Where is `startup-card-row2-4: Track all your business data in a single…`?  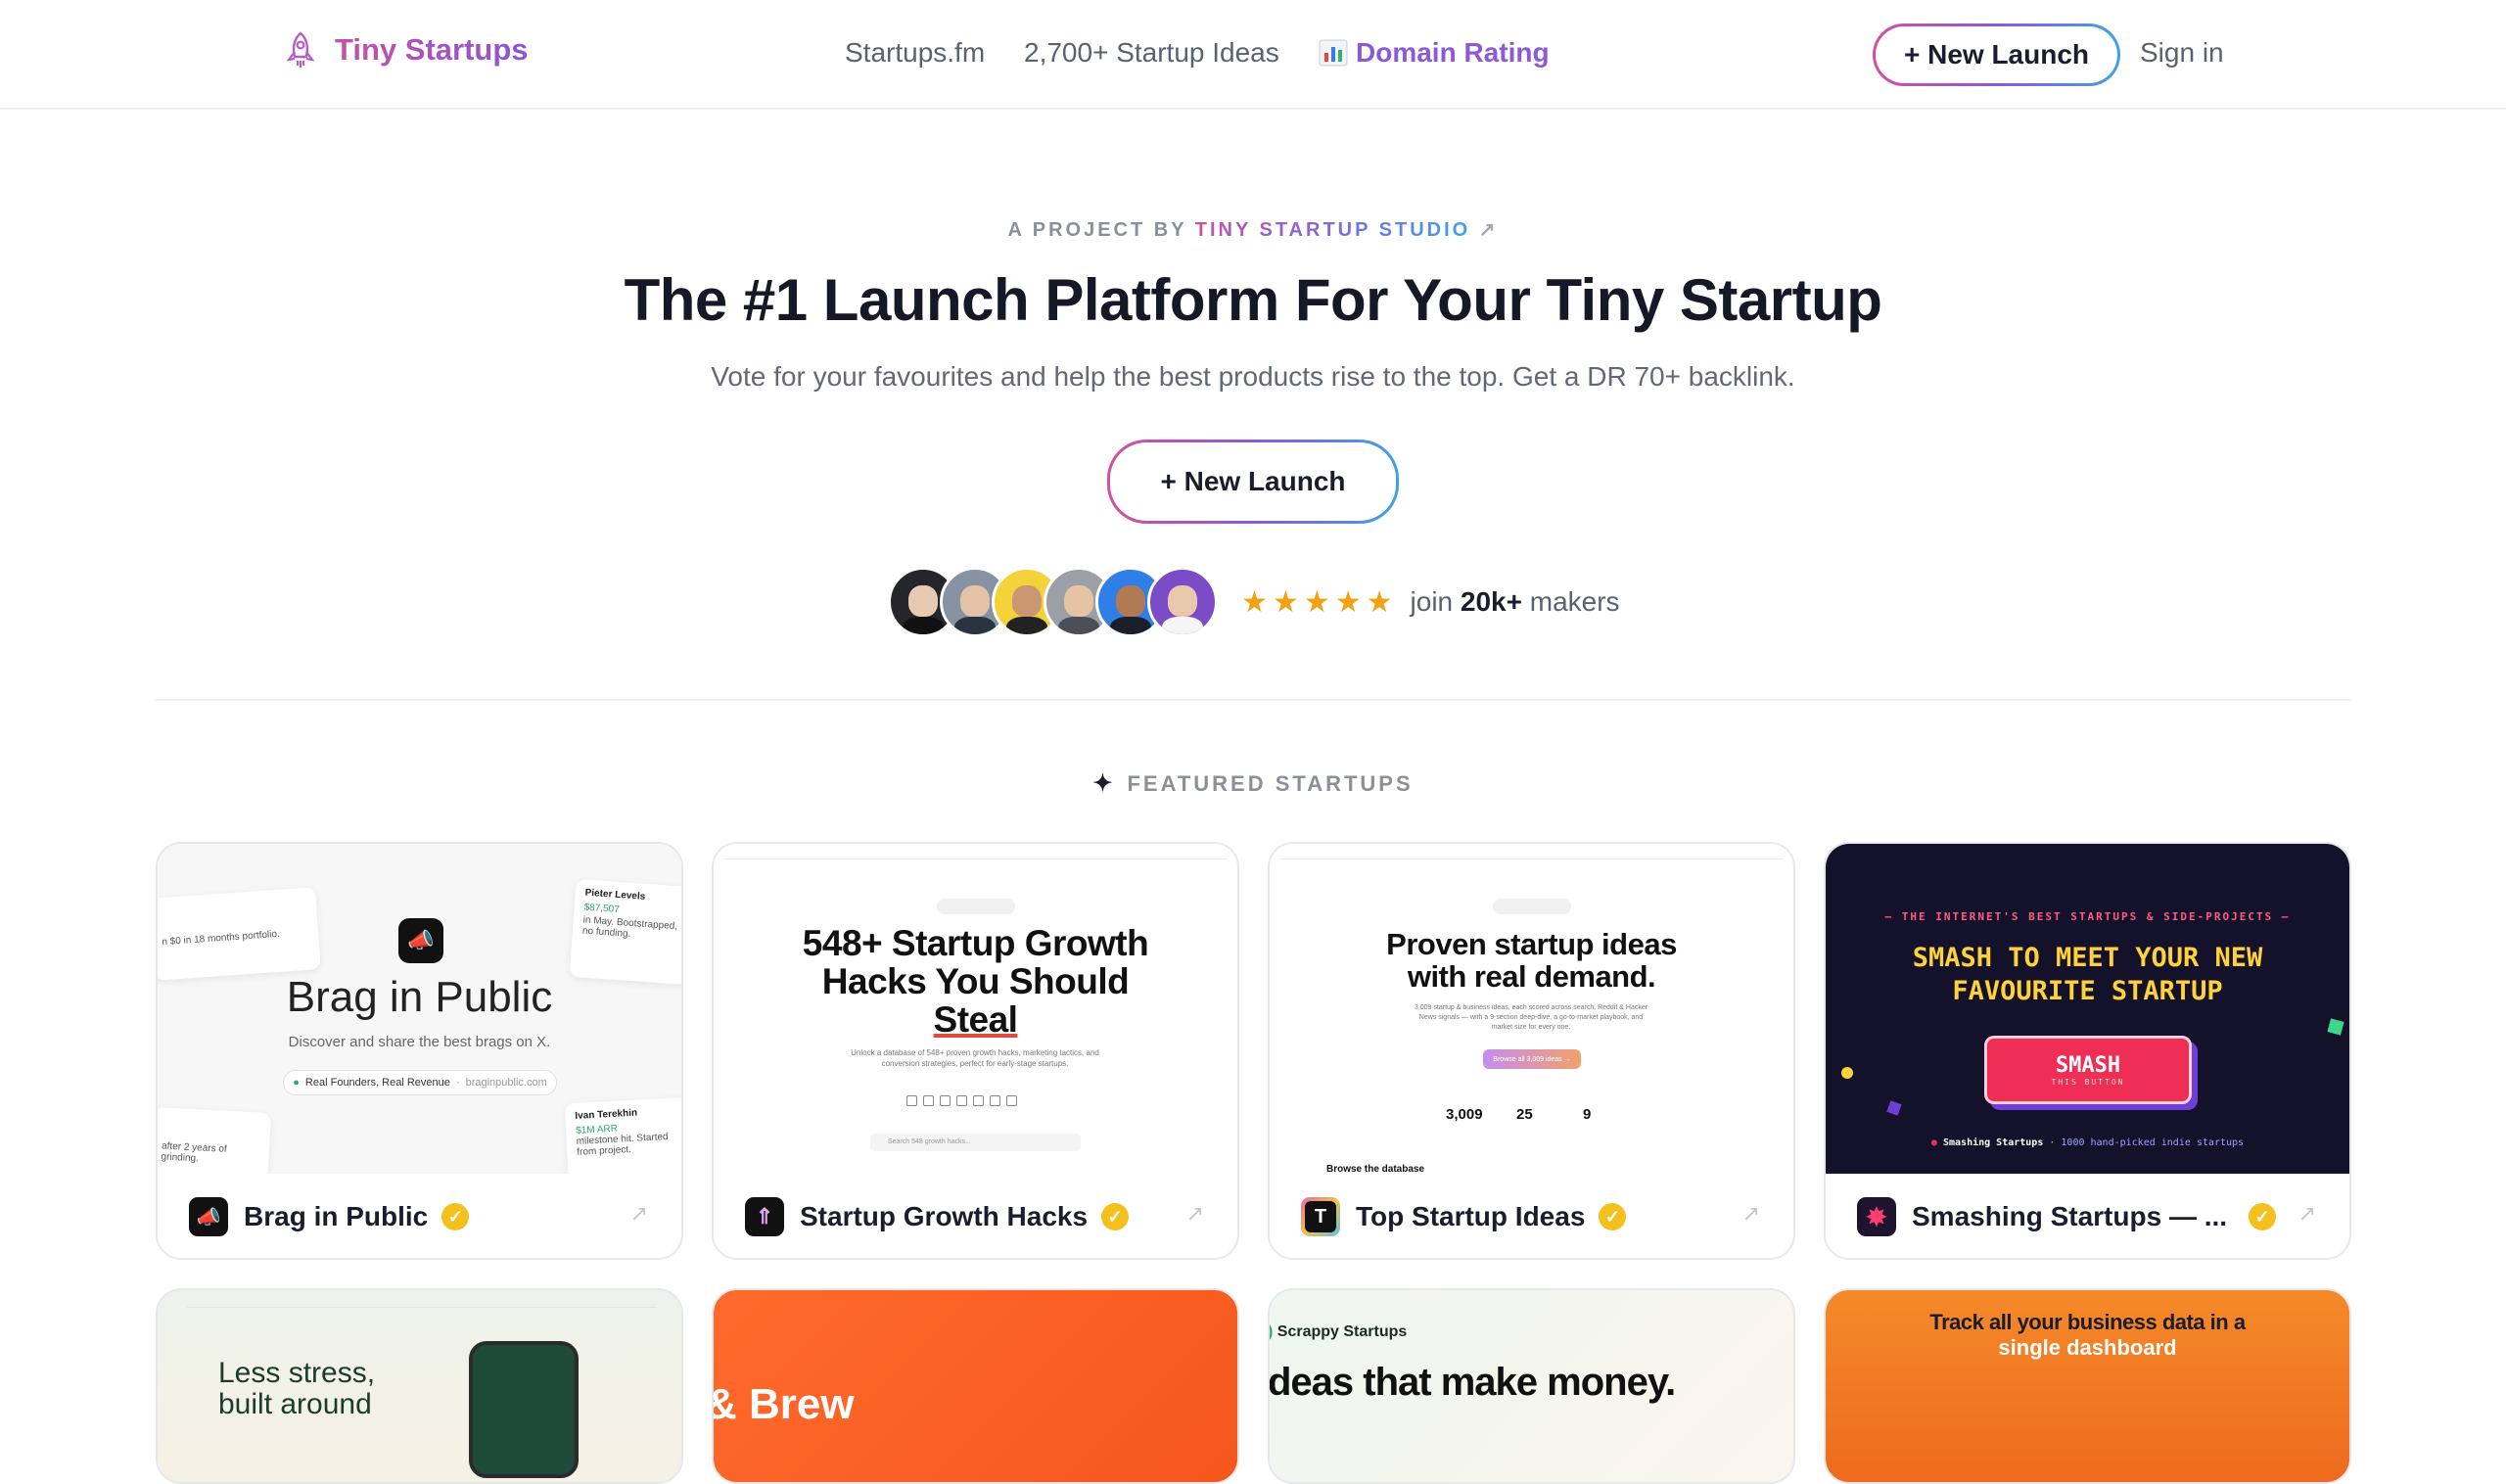
startup-card-row2-4: Track all your business data in a single… is located at coordinates (2087, 1386).